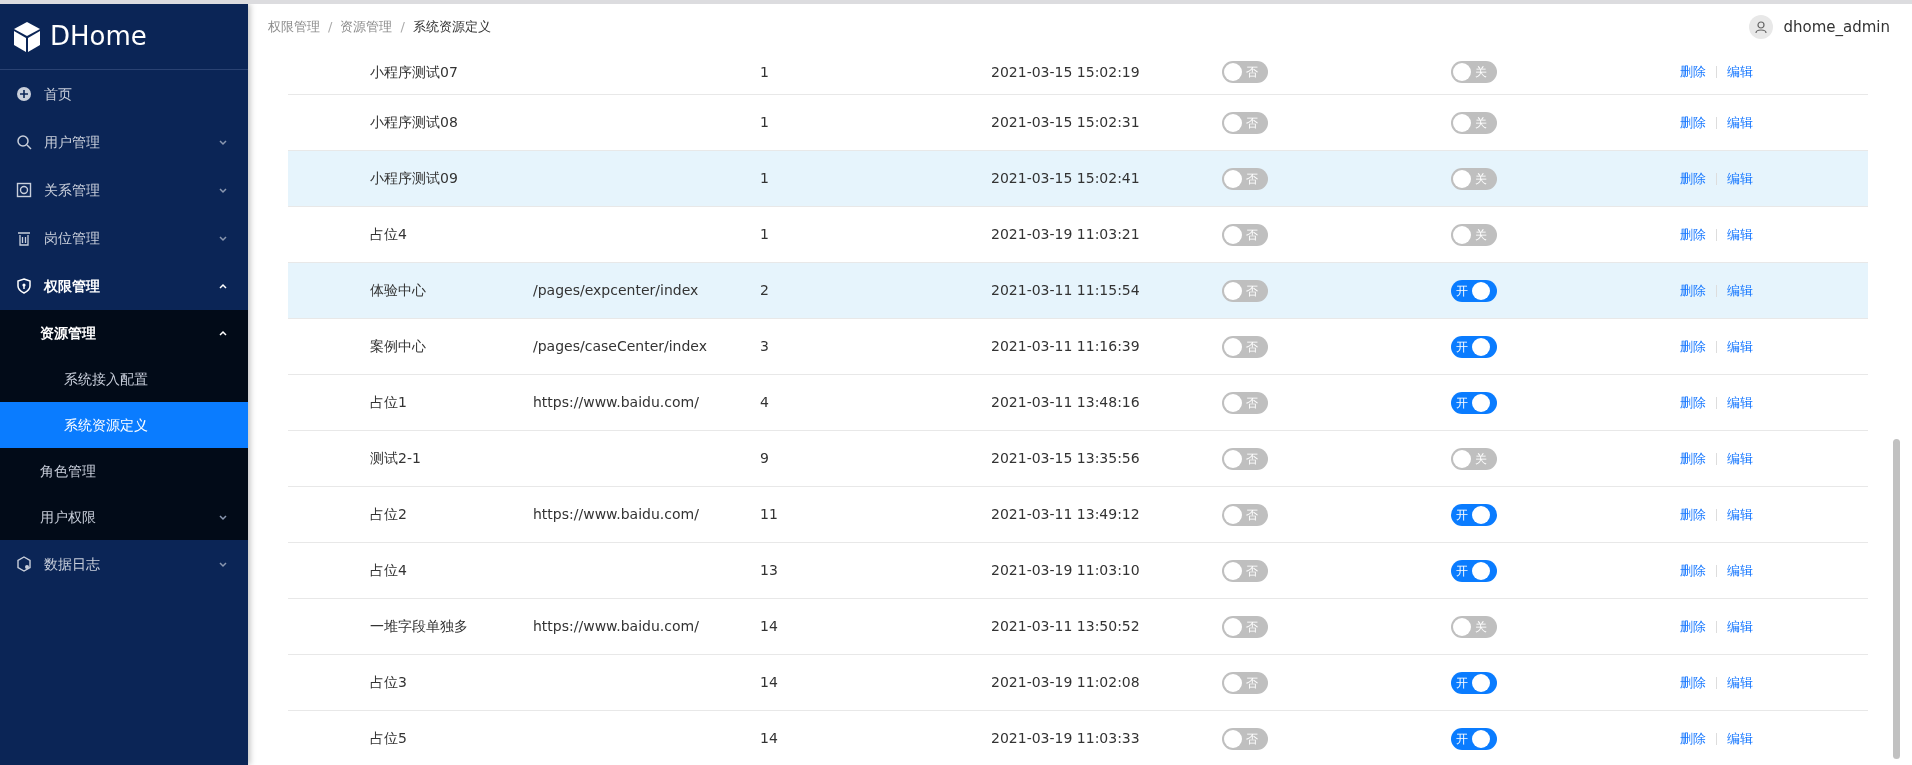 This screenshot has height=765, width=1912. Describe the element at coordinates (388, 402) in the screenshot. I see `name-cell: 占位1` at that location.